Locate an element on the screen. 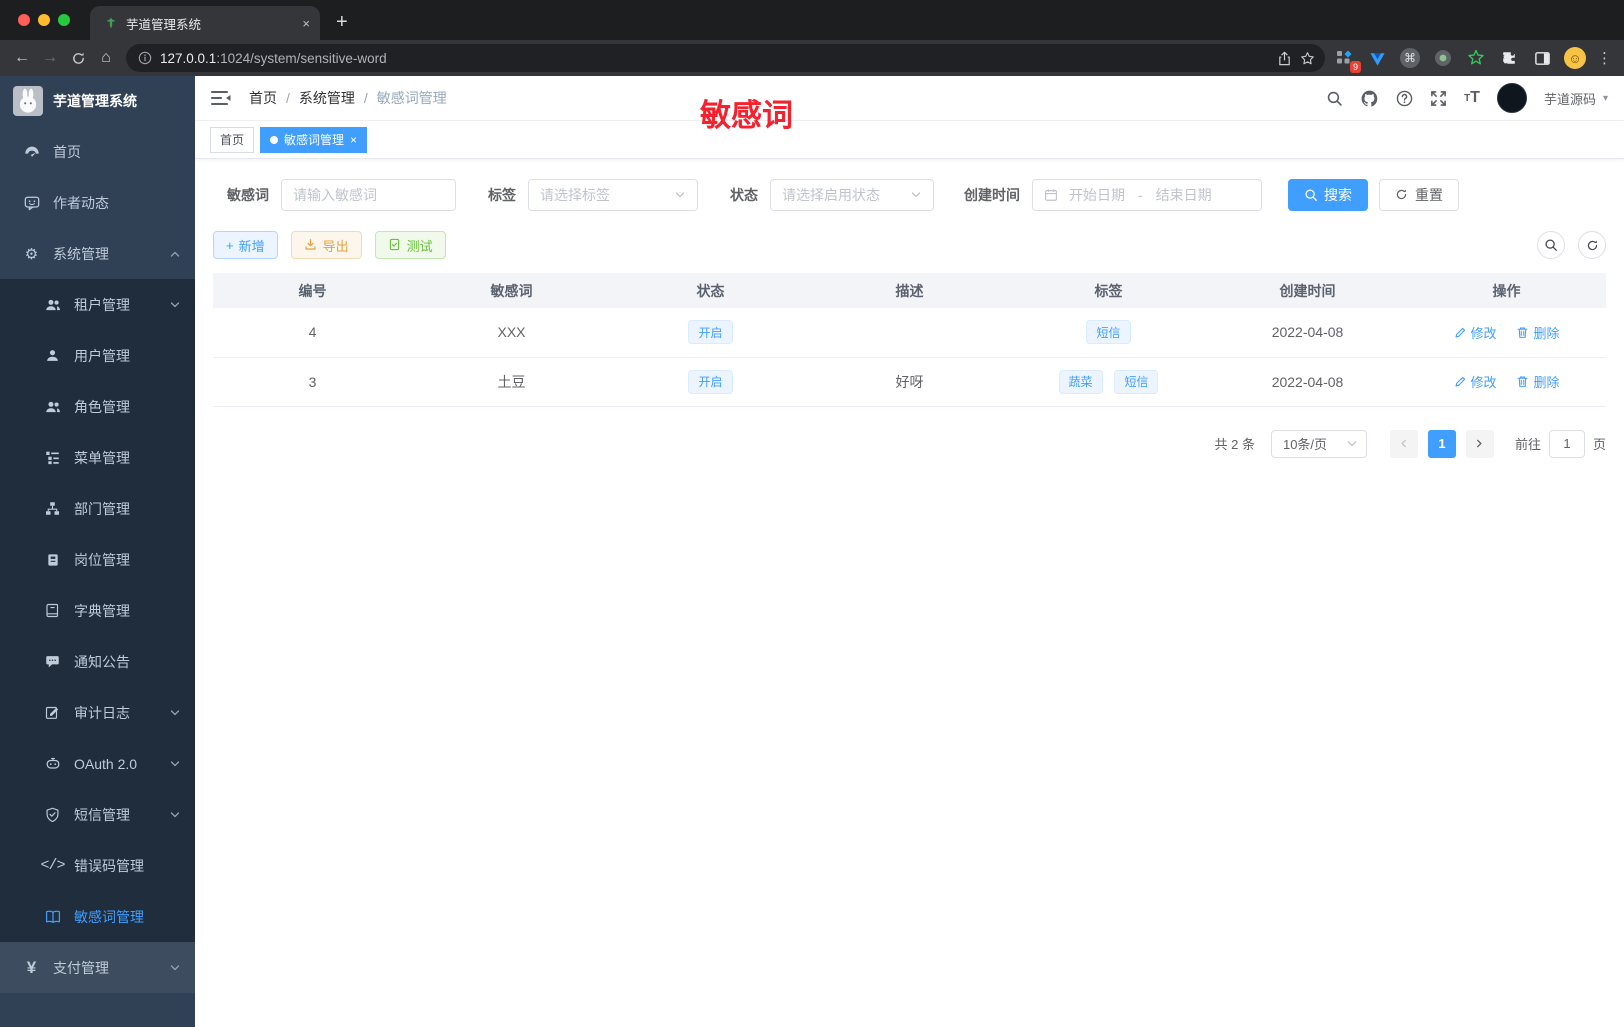  cell-description: 好呀 is located at coordinates (909, 382).